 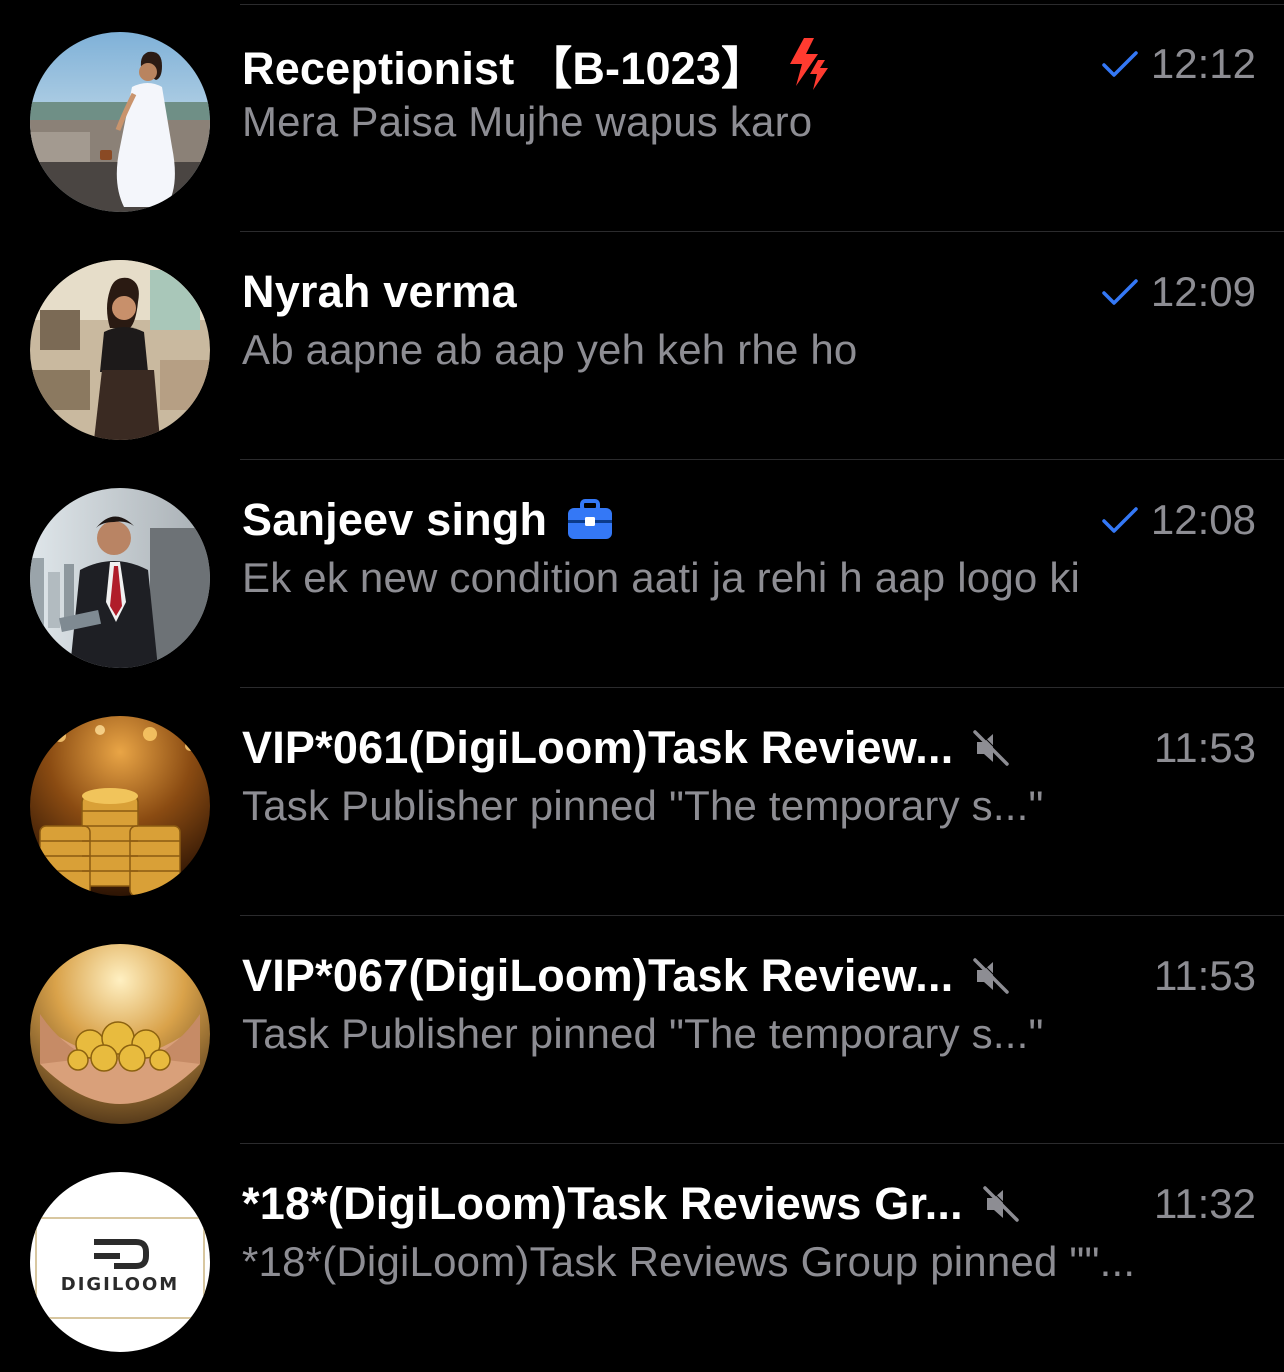 I want to click on woman-cafe-photo, so click(x=120, y=350).